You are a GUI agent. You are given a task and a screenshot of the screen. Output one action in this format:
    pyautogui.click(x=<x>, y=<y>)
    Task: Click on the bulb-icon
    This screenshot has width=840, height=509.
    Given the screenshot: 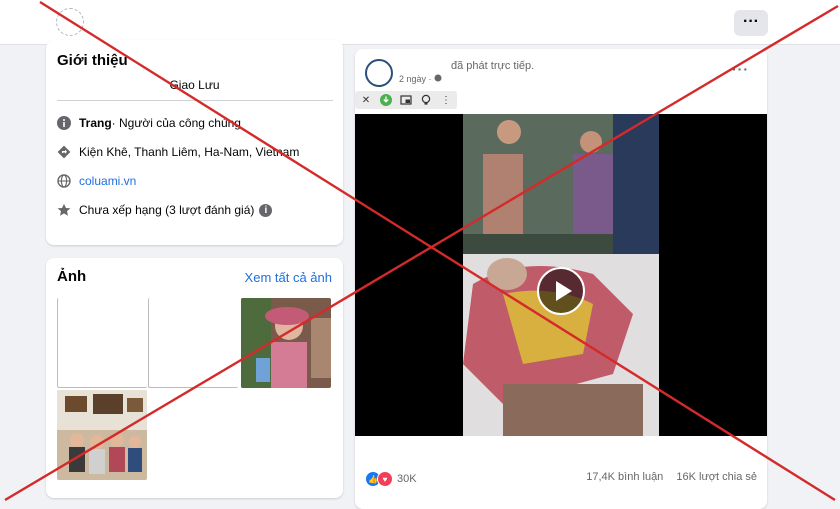 What is the action you would take?
    pyautogui.click(x=426, y=100)
    